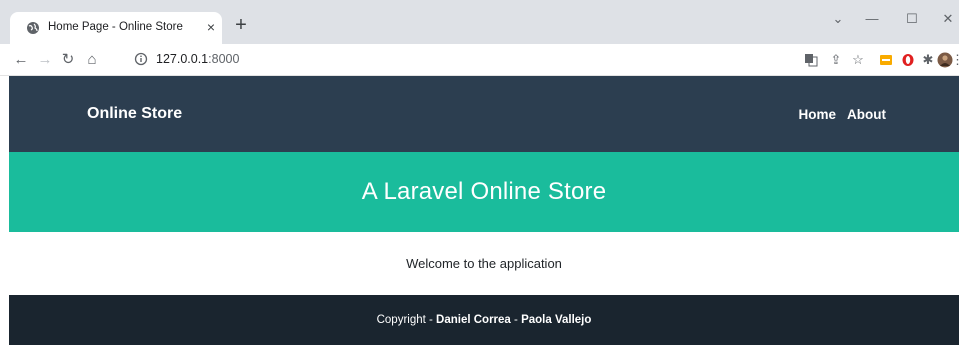 This screenshot has width=959, height=345. What do you see at coordinates (955, 60) in the screenshot?
I see `menu-kebab-icon: ⋮` at bounding box center [955, 60].